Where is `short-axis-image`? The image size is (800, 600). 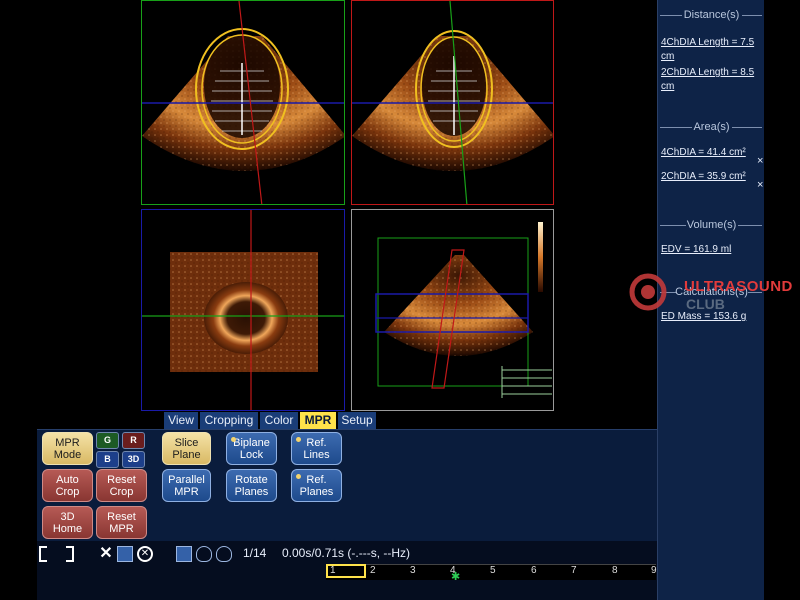
short-axis-image is located at coordinates (243, 310).